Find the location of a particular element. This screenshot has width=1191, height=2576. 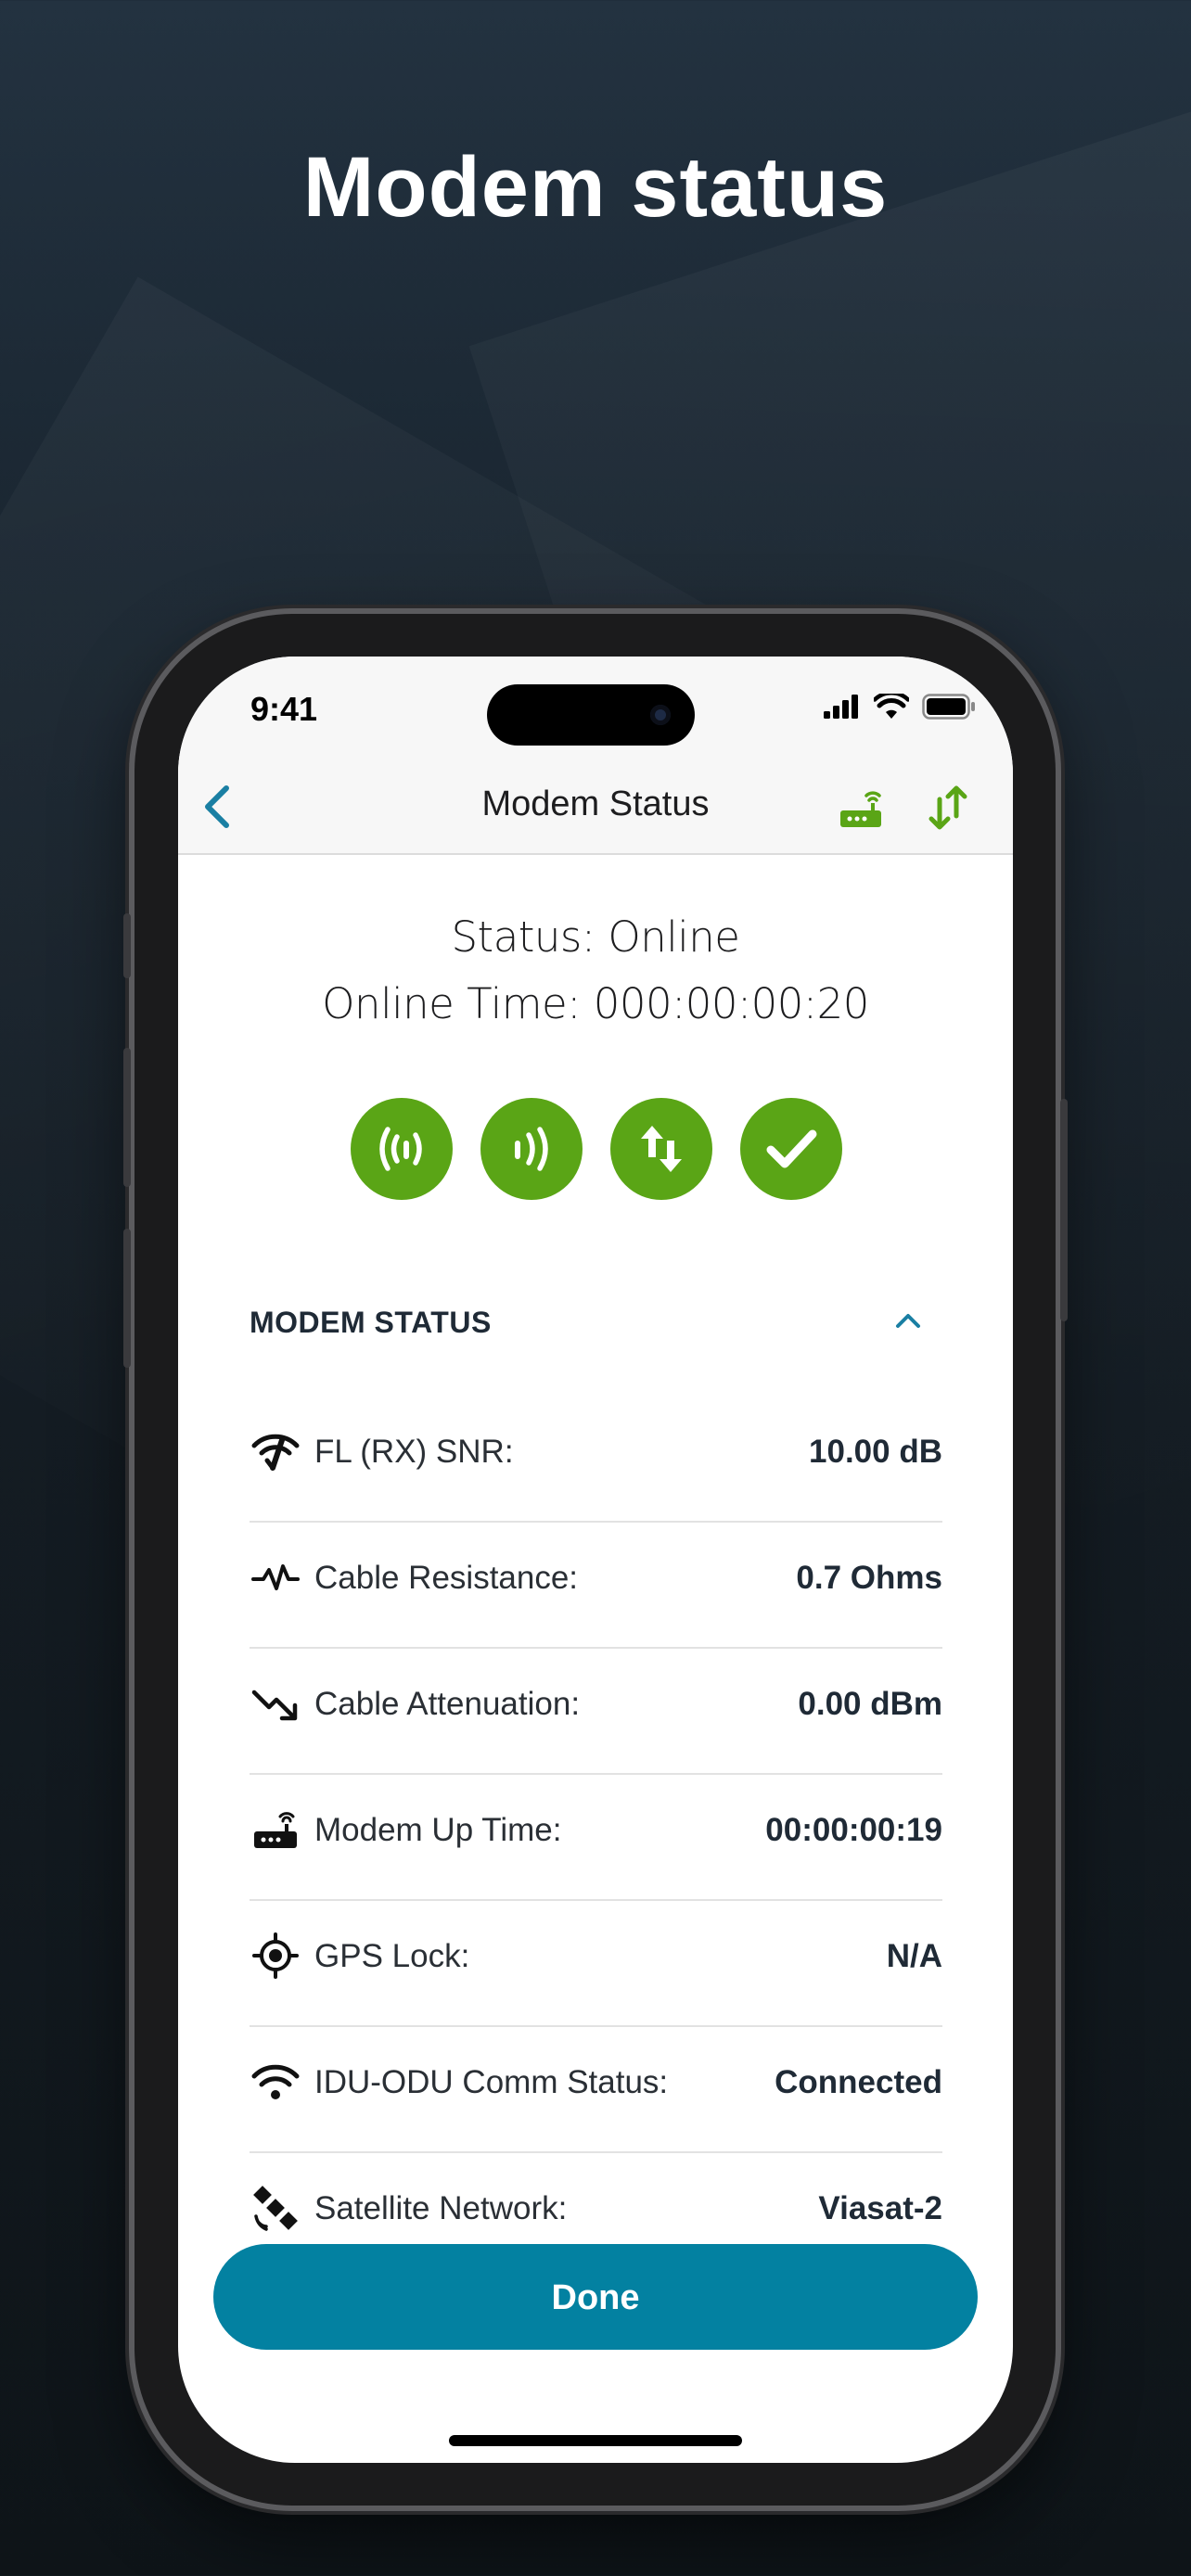

row-value: 0.7 Ohms is located at coordinates (869, 1578).